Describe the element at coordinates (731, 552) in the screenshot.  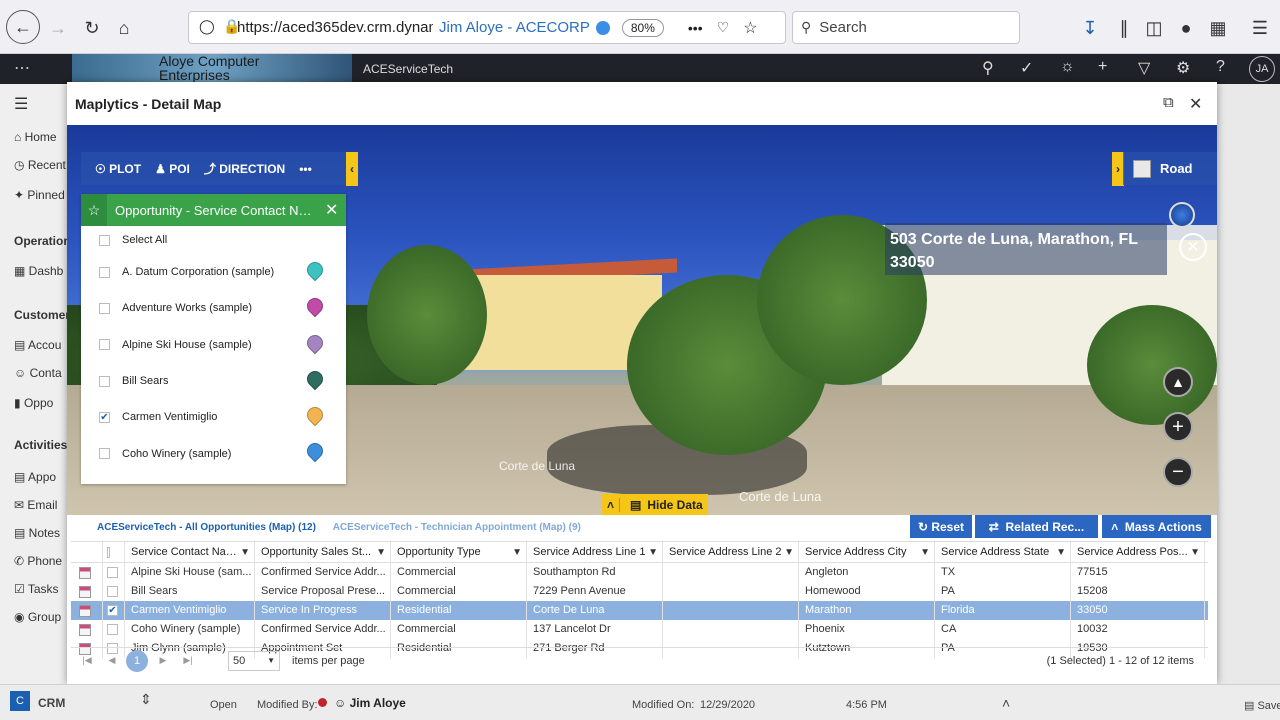
I see `column-header: Service Address Line 2 ▼` at that location.